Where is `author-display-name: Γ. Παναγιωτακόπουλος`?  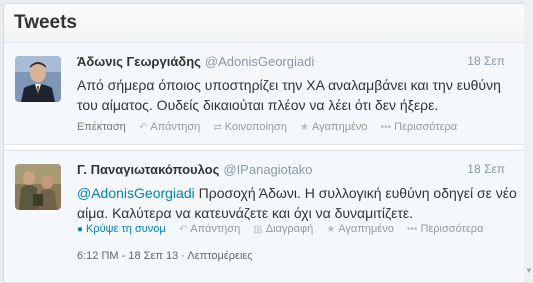 author-display-name: Γ. Παναγιωτακόπουλος is located at coordinates (148, 169).